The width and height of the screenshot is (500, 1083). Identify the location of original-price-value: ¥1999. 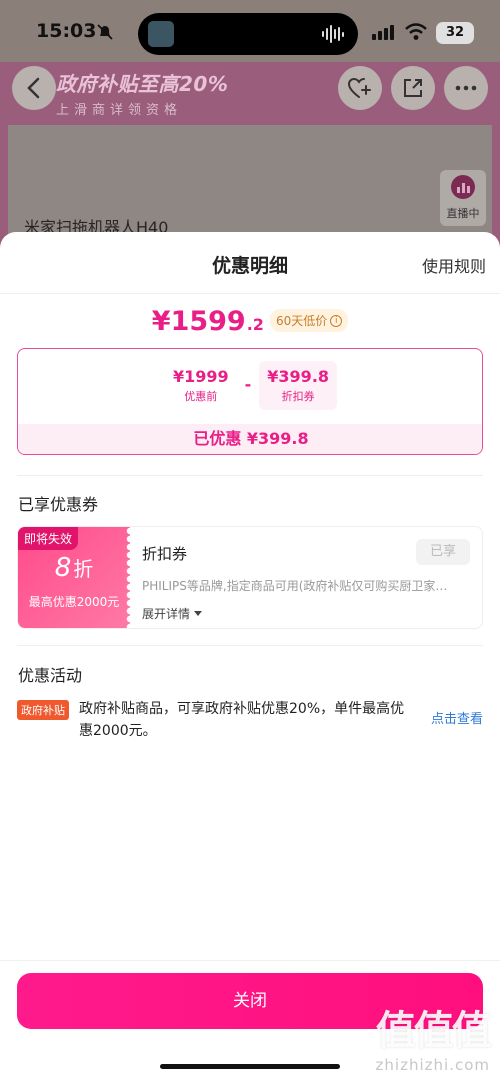
(200, 376).